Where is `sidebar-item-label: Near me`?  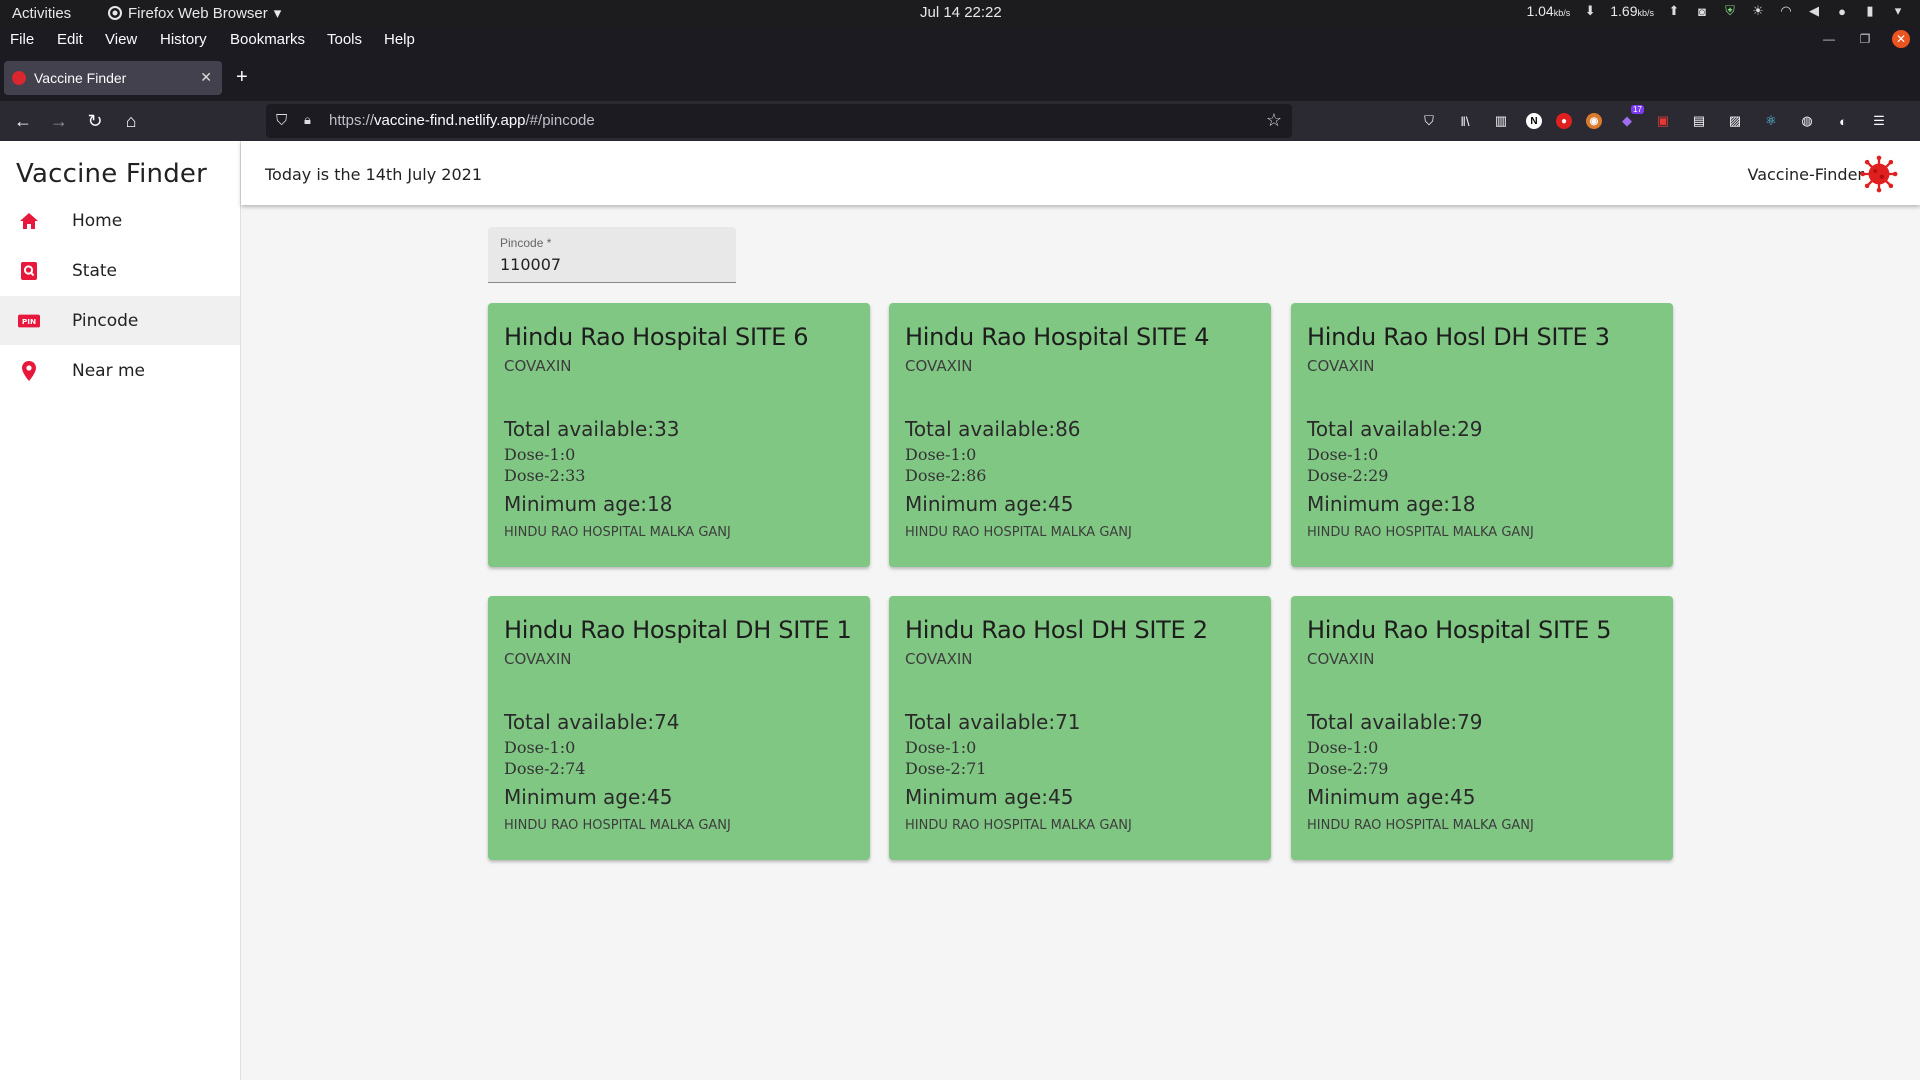 sidebar-item-label: Near me is located at coordinates (109, 370).